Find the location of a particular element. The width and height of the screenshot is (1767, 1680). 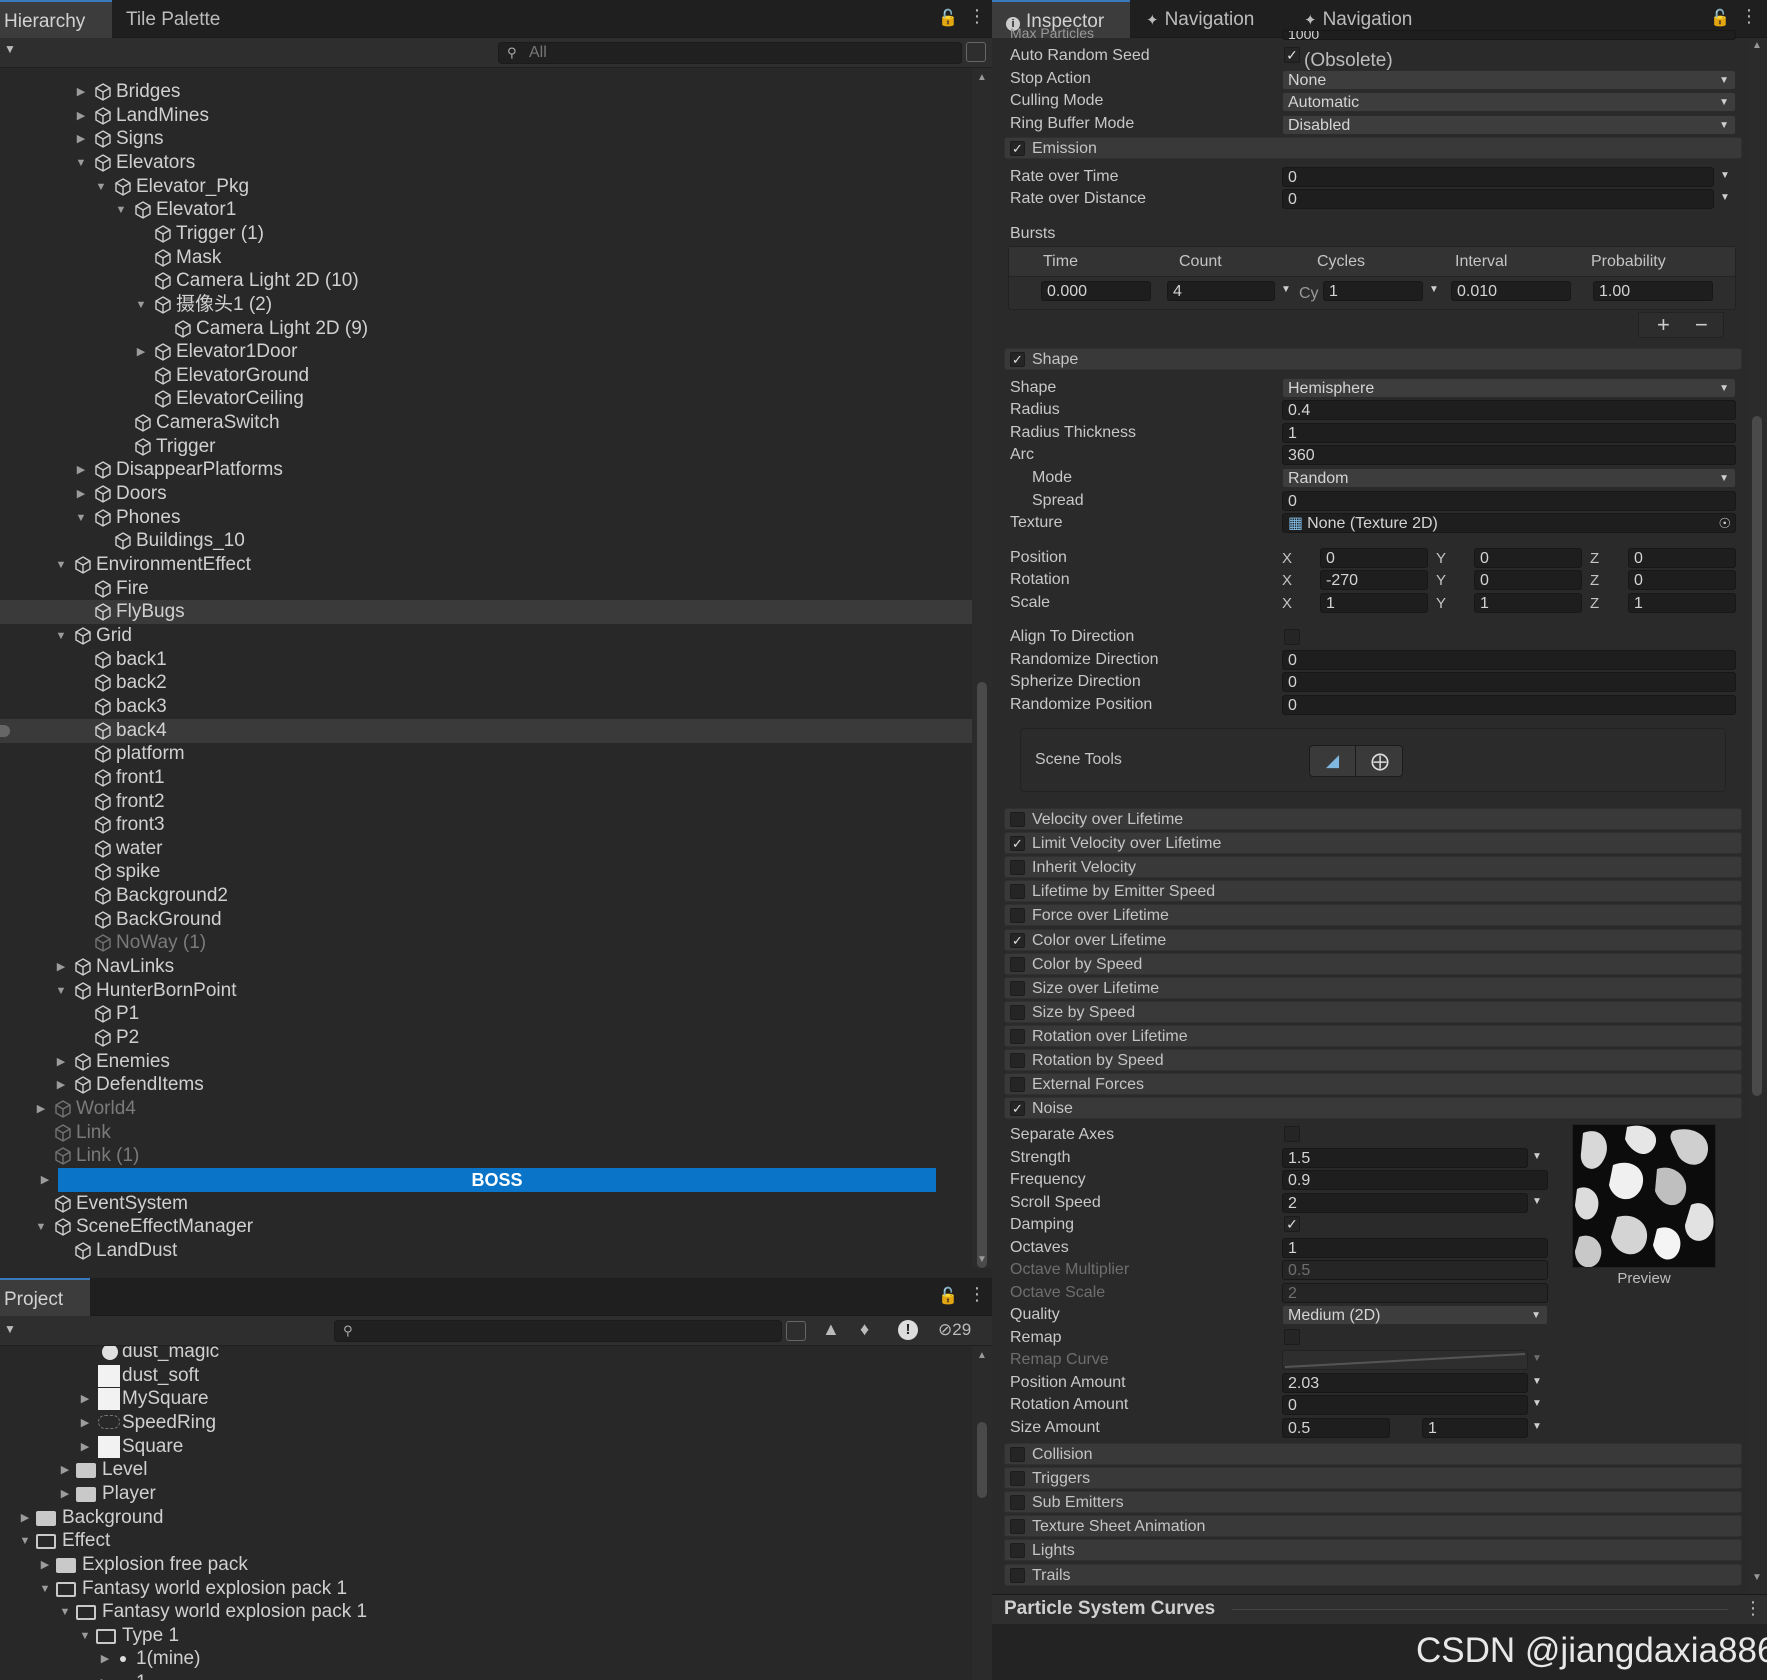

rotation-x-field: -270 is located at coordinates (1374, 580).